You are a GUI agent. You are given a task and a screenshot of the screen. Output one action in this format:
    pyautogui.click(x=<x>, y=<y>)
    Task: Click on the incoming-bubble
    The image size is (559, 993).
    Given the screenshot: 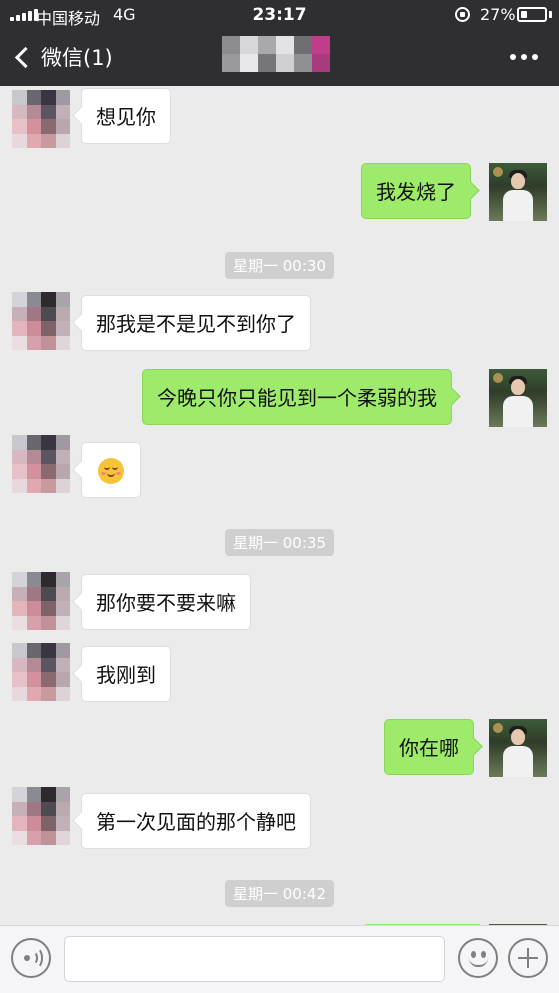 What is the action you would take?
    pyautogui.click(x=111, y=470)
    